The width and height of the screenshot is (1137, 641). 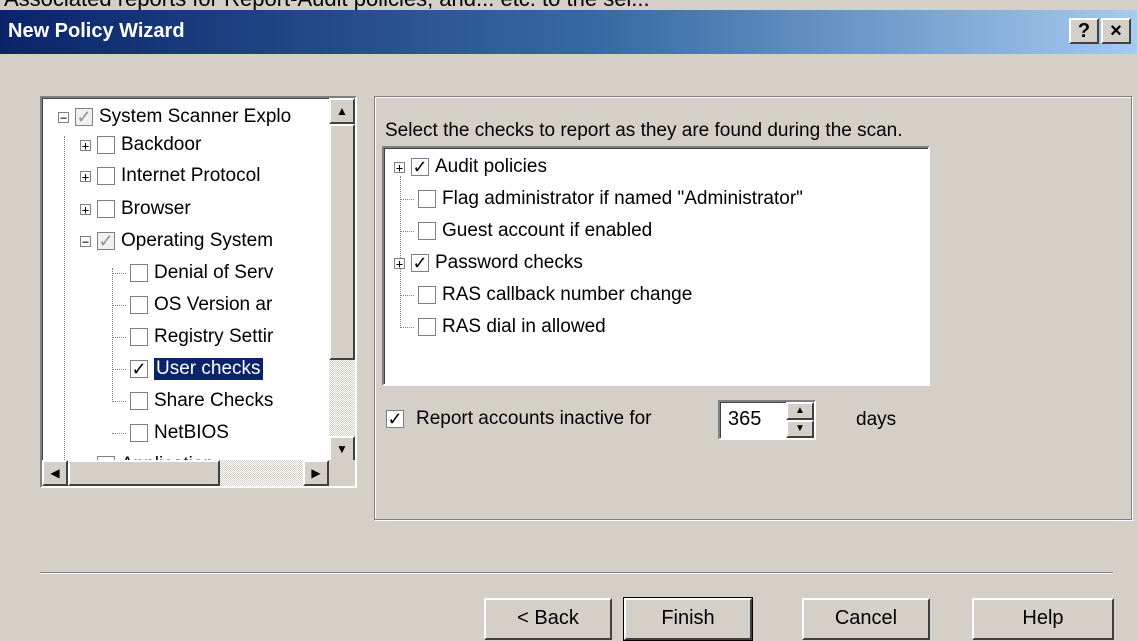 I want to click on check-item: + ✓ Password checks, so click(x=488, y=263).